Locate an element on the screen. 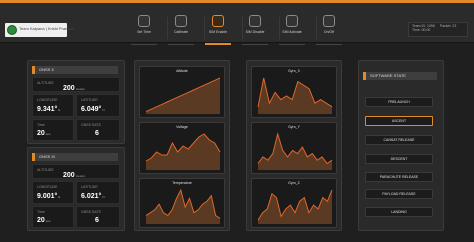  longitude-number: 9.001° is located at coordinates (47, 196).